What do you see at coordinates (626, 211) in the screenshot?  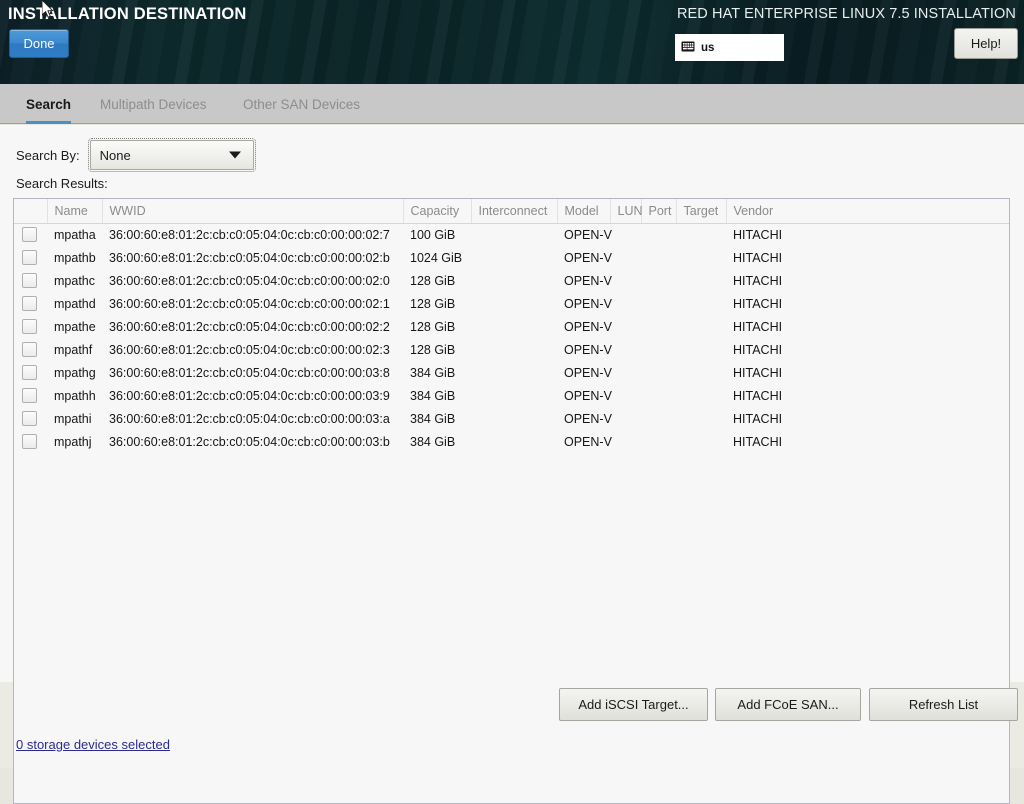 I see `column-header-lun: LUN` at bounding box center [626, 211].